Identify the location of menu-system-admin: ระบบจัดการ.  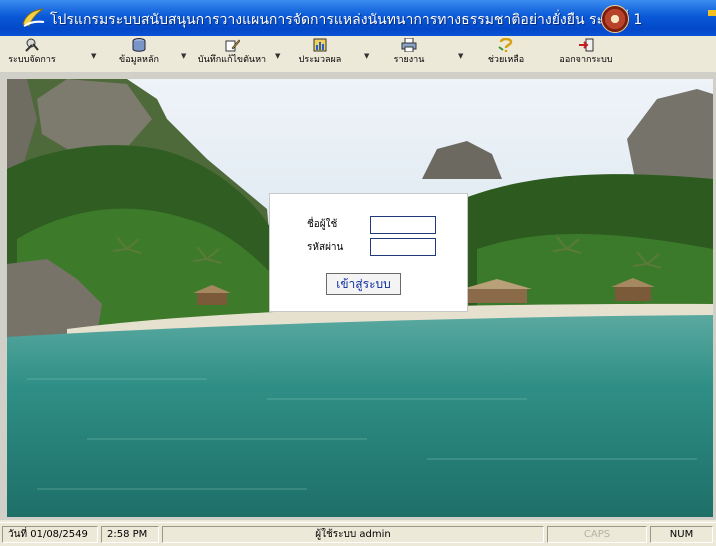
(32, 53).